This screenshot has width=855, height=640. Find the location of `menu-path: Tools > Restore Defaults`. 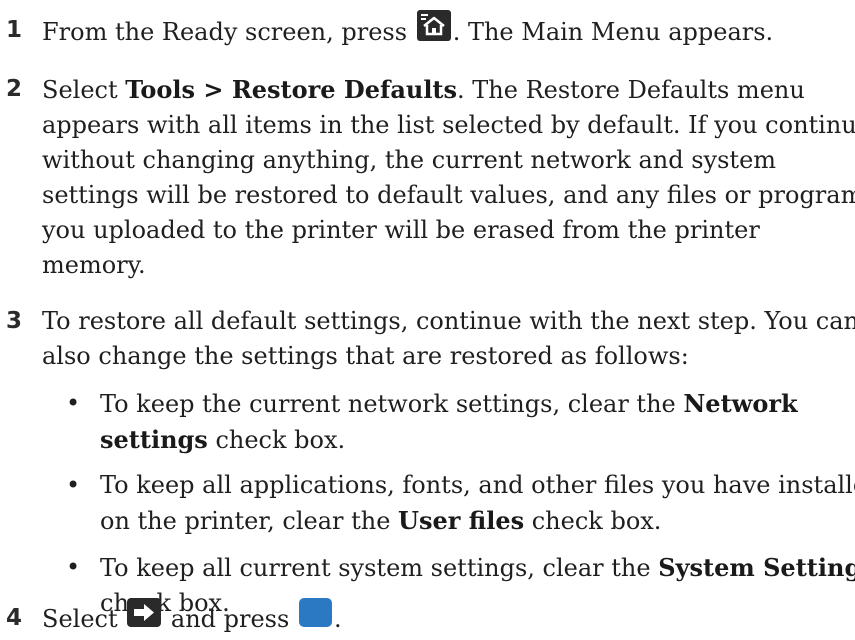

menu-path: Tools > Restore Defaults is located at coordinates (291, 89).